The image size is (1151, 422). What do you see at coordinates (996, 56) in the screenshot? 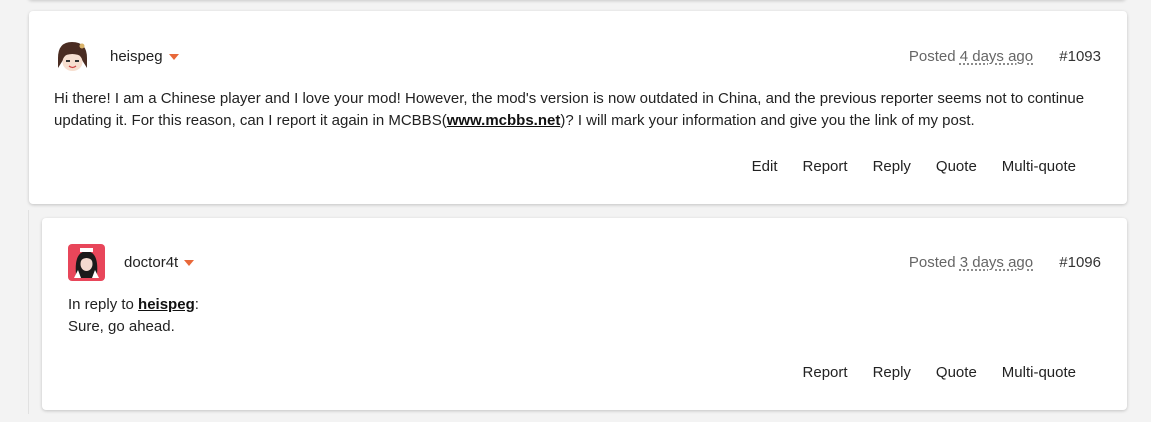
I see `posted-time: 4 days ago` at bounding box center [996, 56].